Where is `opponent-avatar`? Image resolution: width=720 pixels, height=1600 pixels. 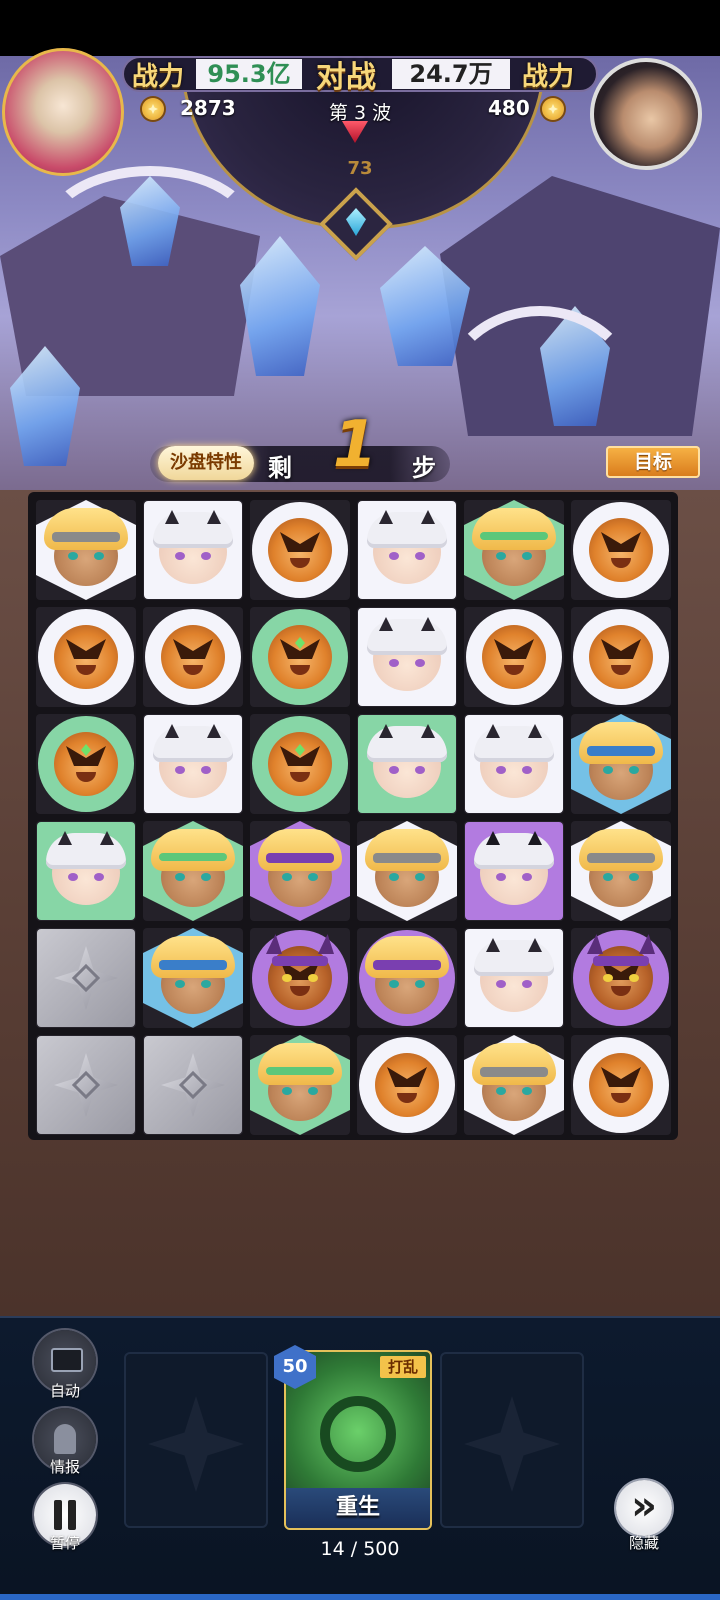
opponent-avatar is located at coordinates (646, 114).